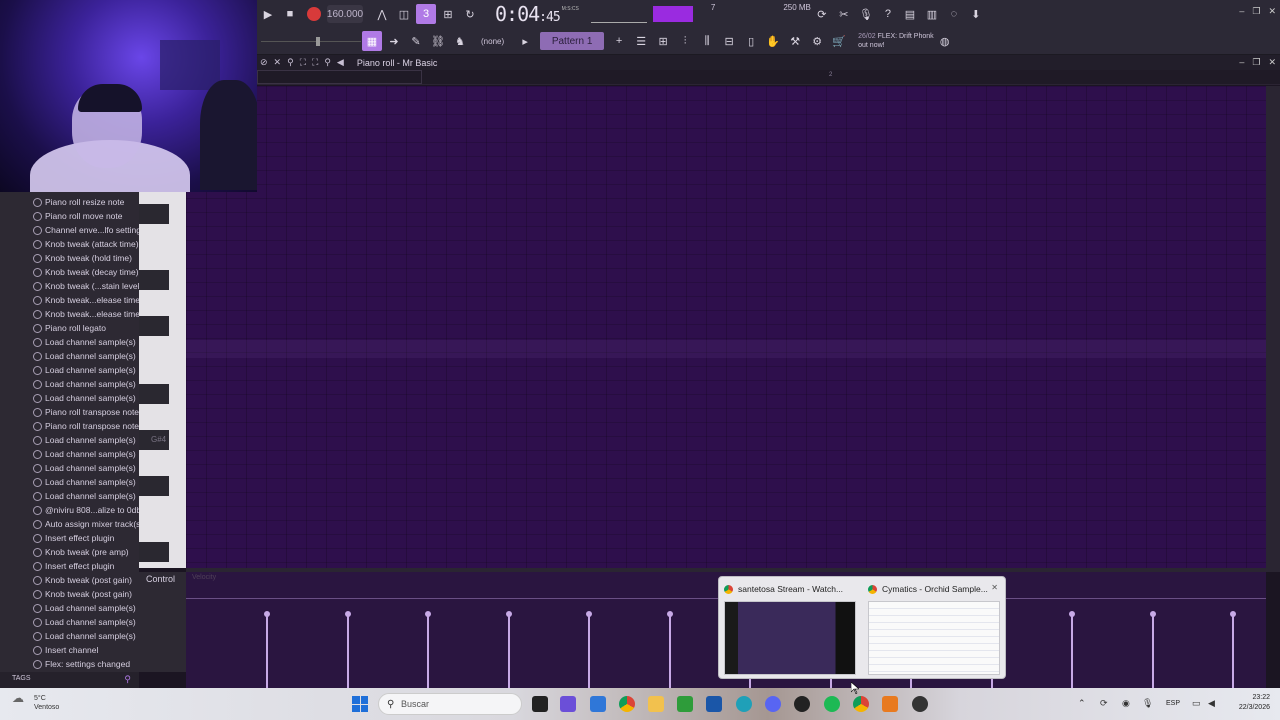  I want to click on obs-app-icon, so click(920, 704).